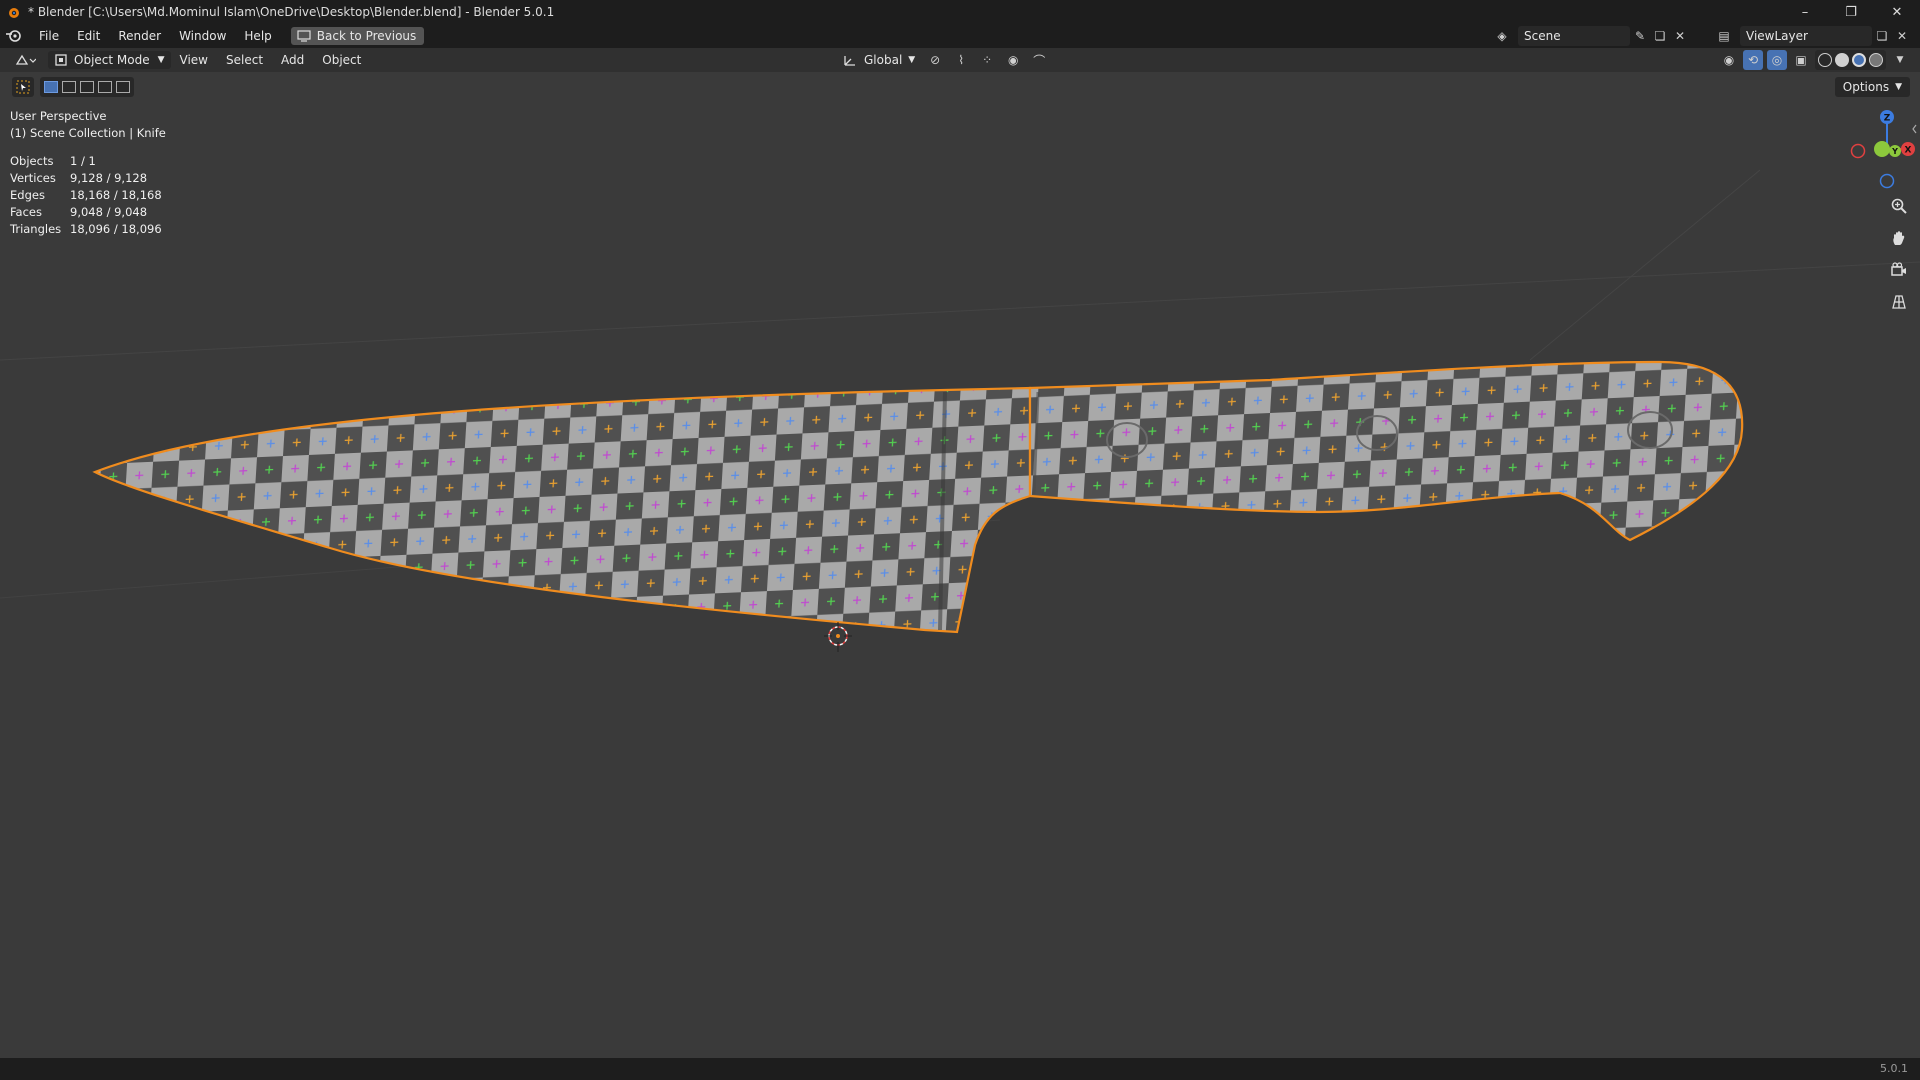  Describe the element at coordinates (1777, 36) in the screenshot. I see `view-layer-name: ViewLayer` at that location.